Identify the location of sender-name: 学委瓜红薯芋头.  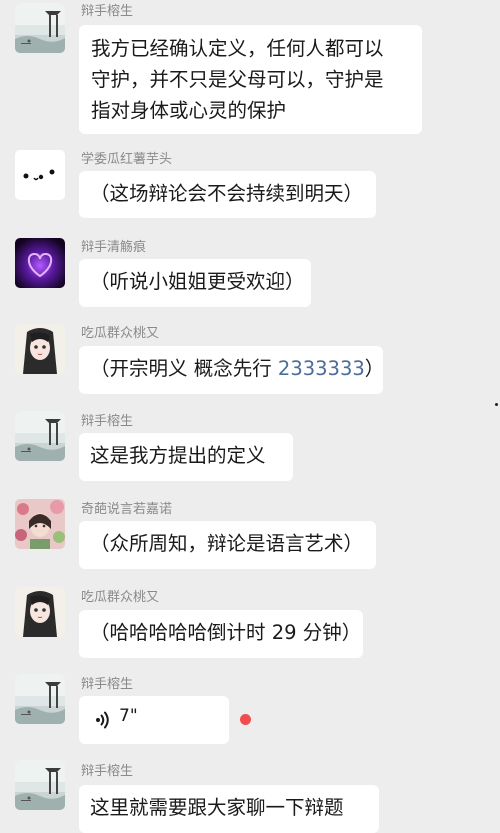
(127, 159).